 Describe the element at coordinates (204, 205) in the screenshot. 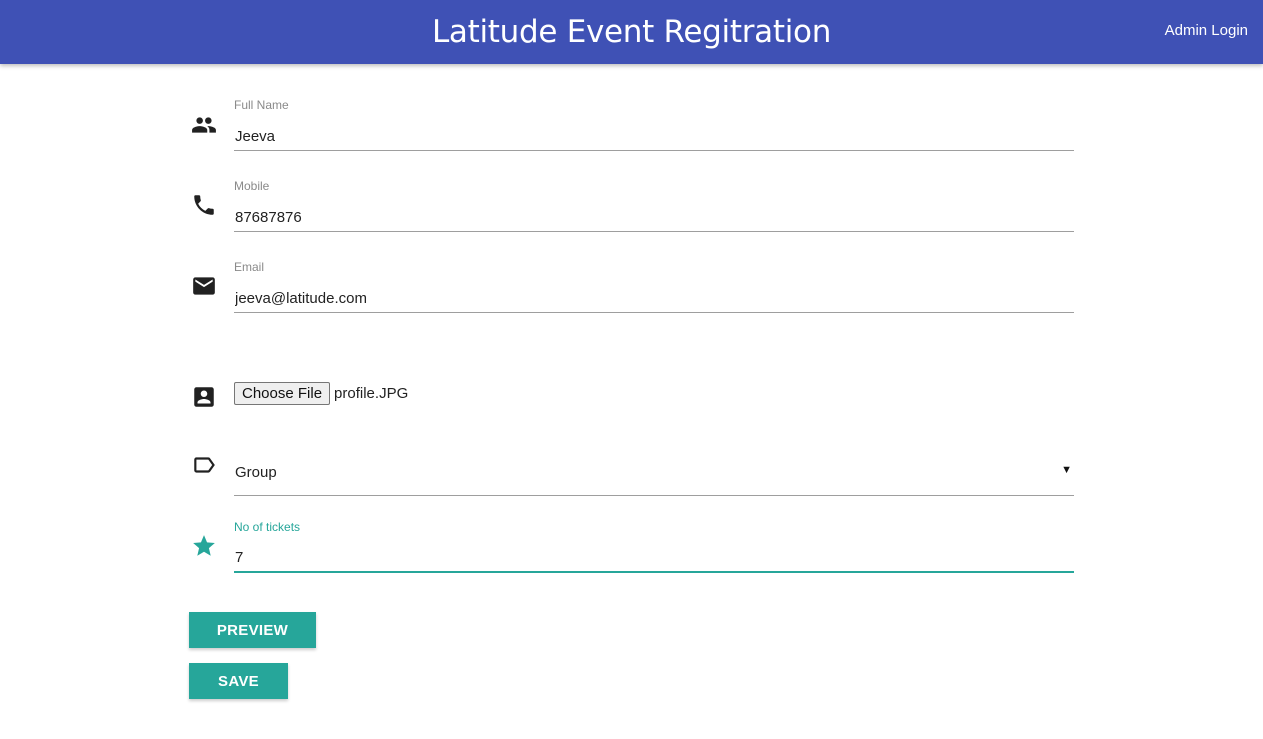

I see `phone-icon` at that location.